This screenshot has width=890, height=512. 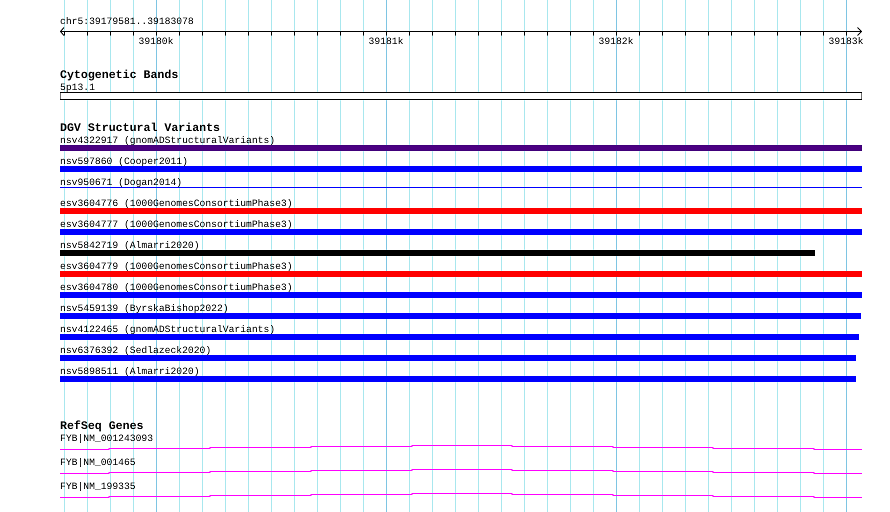 I want to click on feature-label: FYB|NM_001243093, so click(x=107, y=439).